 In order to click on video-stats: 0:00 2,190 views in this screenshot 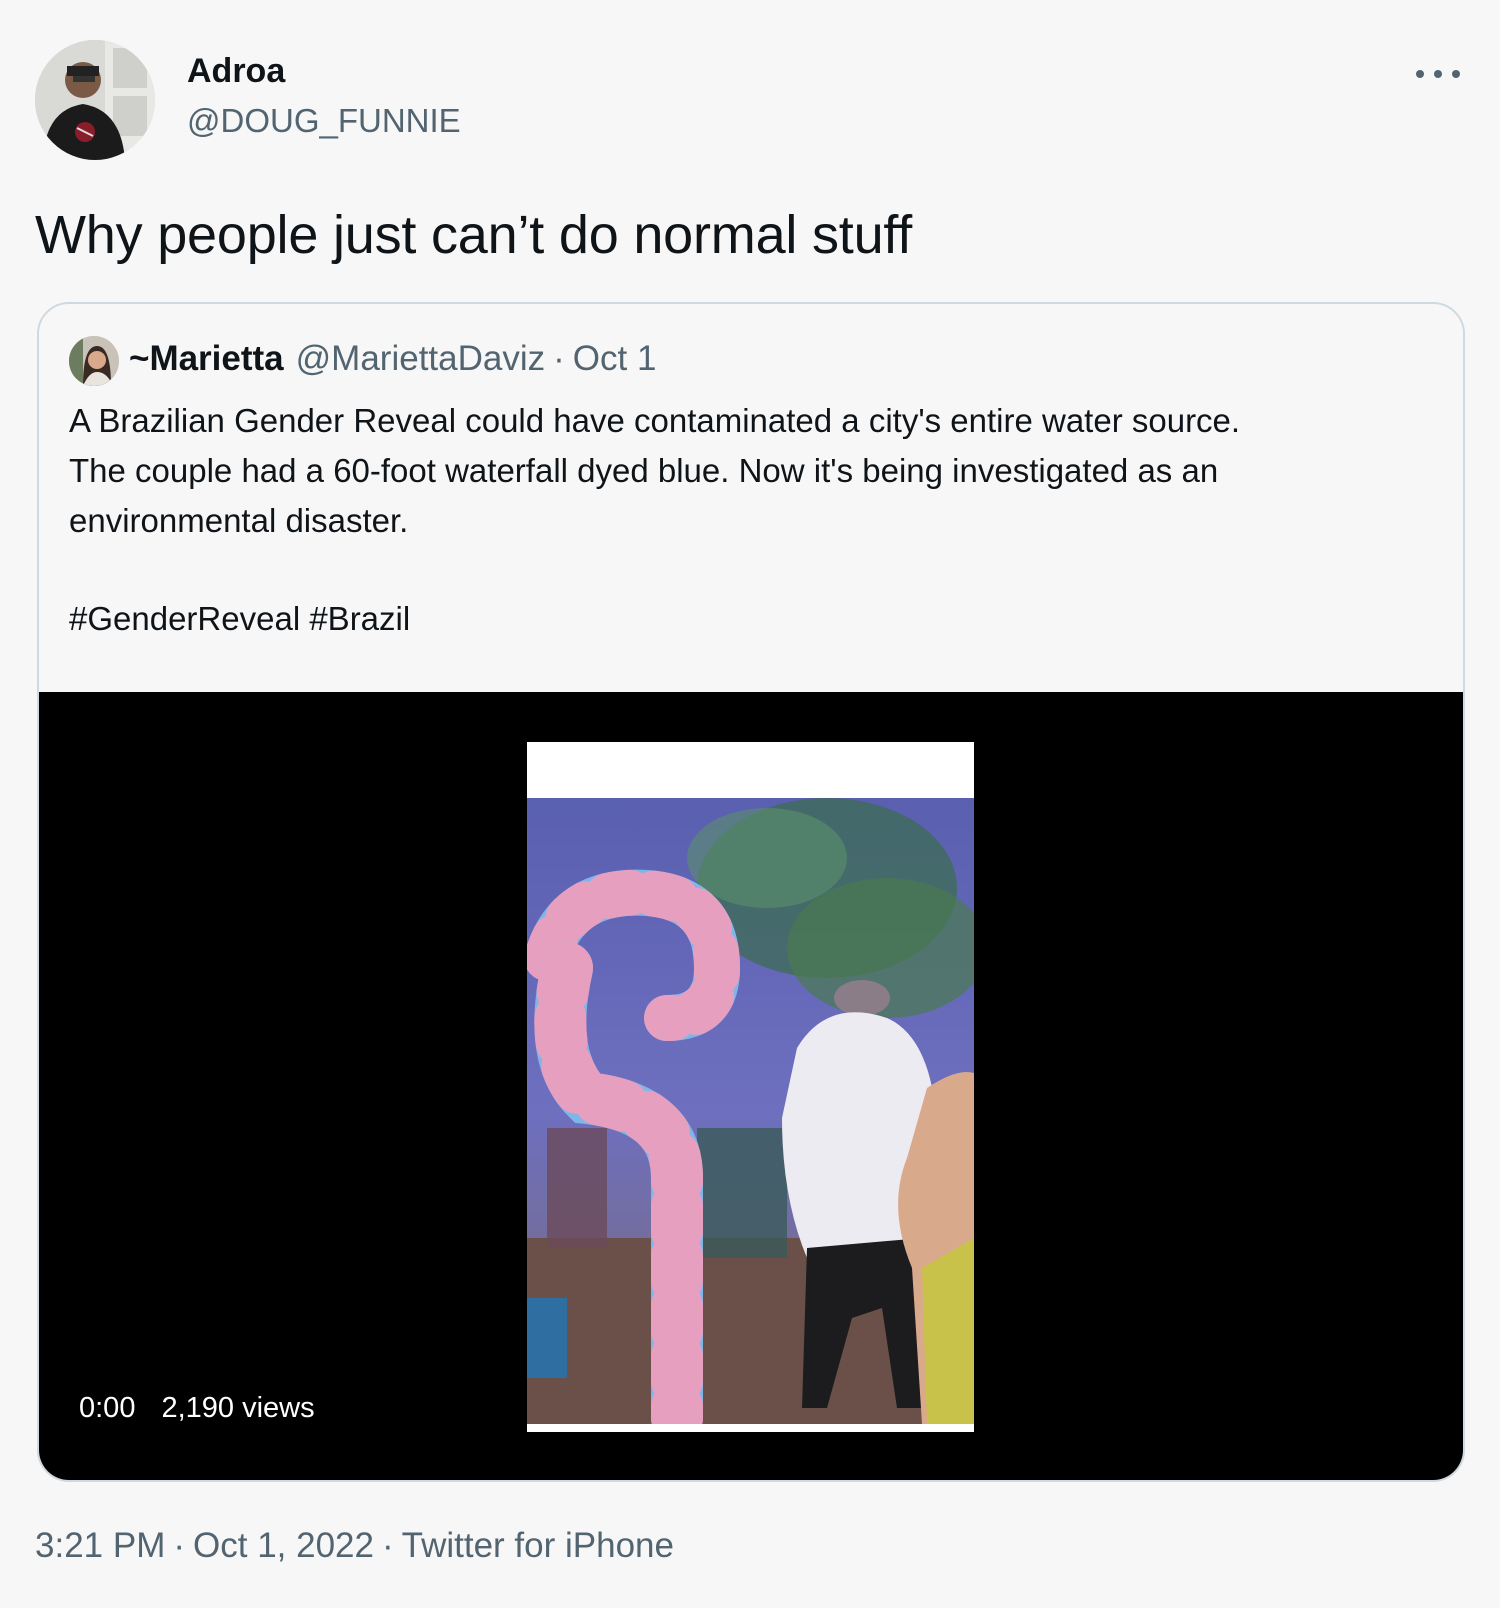, I will do `click(197, 1408)`.